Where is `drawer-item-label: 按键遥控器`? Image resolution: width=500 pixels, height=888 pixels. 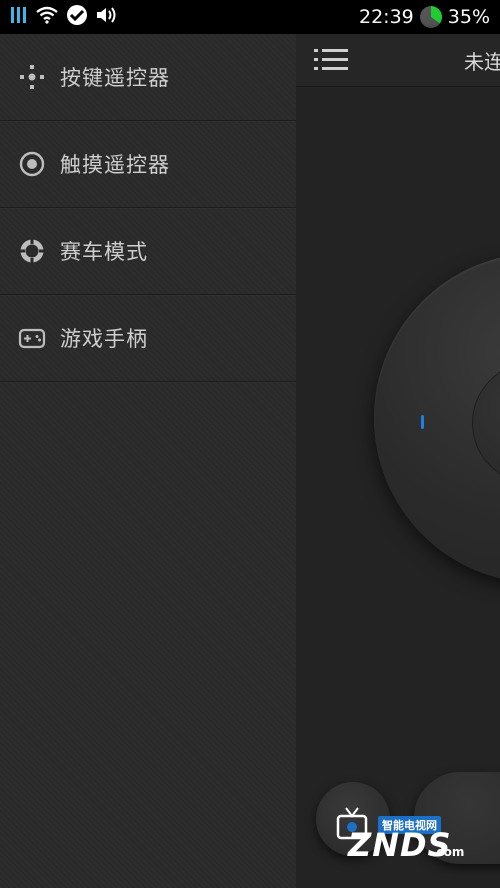
drawer-item-label: 按键遥控器 is located at coordinates (115, 78).